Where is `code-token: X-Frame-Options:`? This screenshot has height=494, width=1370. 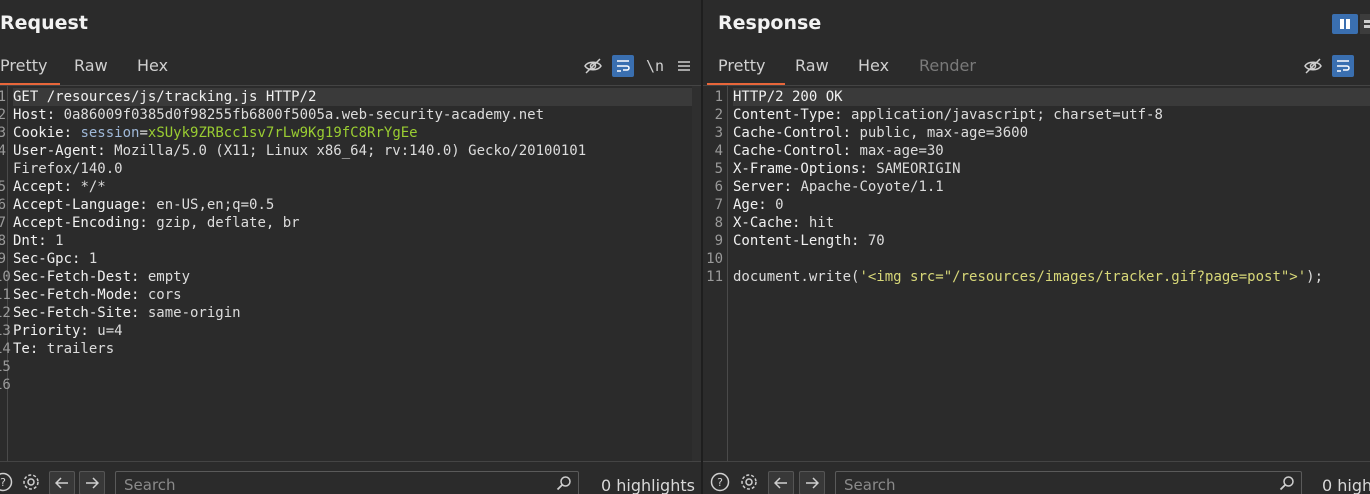 code-token: X-Frame-Options: is located at coordinates (805, 169).